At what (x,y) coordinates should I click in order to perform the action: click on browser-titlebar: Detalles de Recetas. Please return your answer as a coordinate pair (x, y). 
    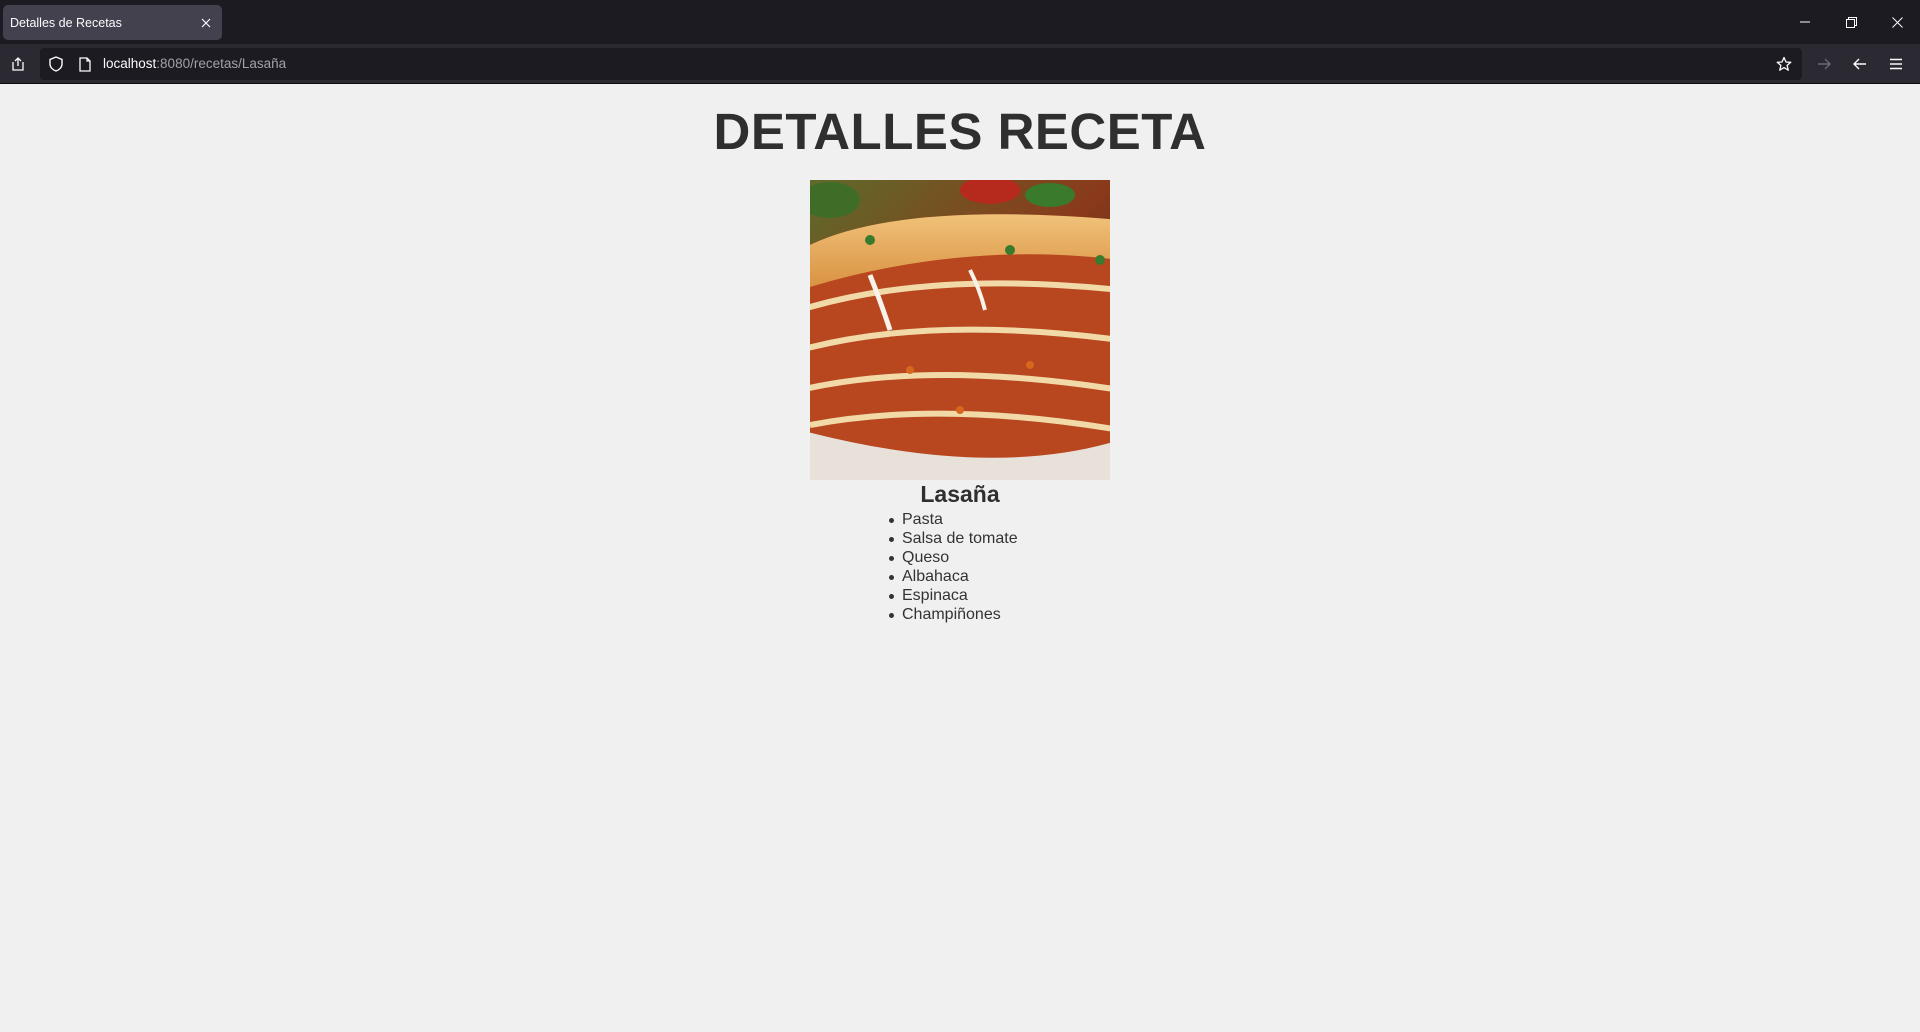
    Looking at the image, I should click on (960, 22).